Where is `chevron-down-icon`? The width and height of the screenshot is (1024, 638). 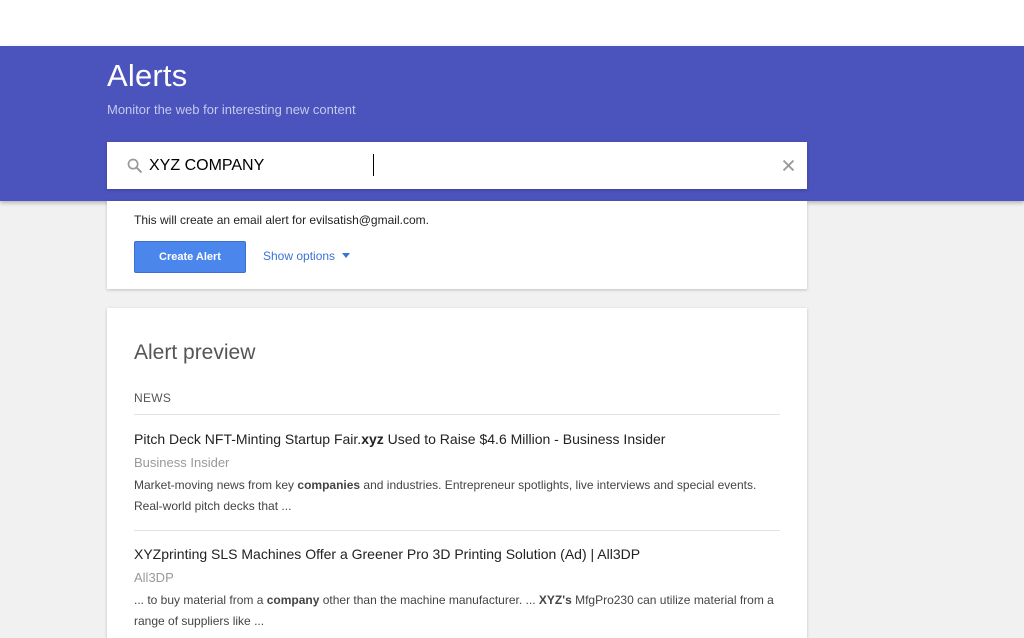
chevron-down-icon is located at coordinates (346, 255).